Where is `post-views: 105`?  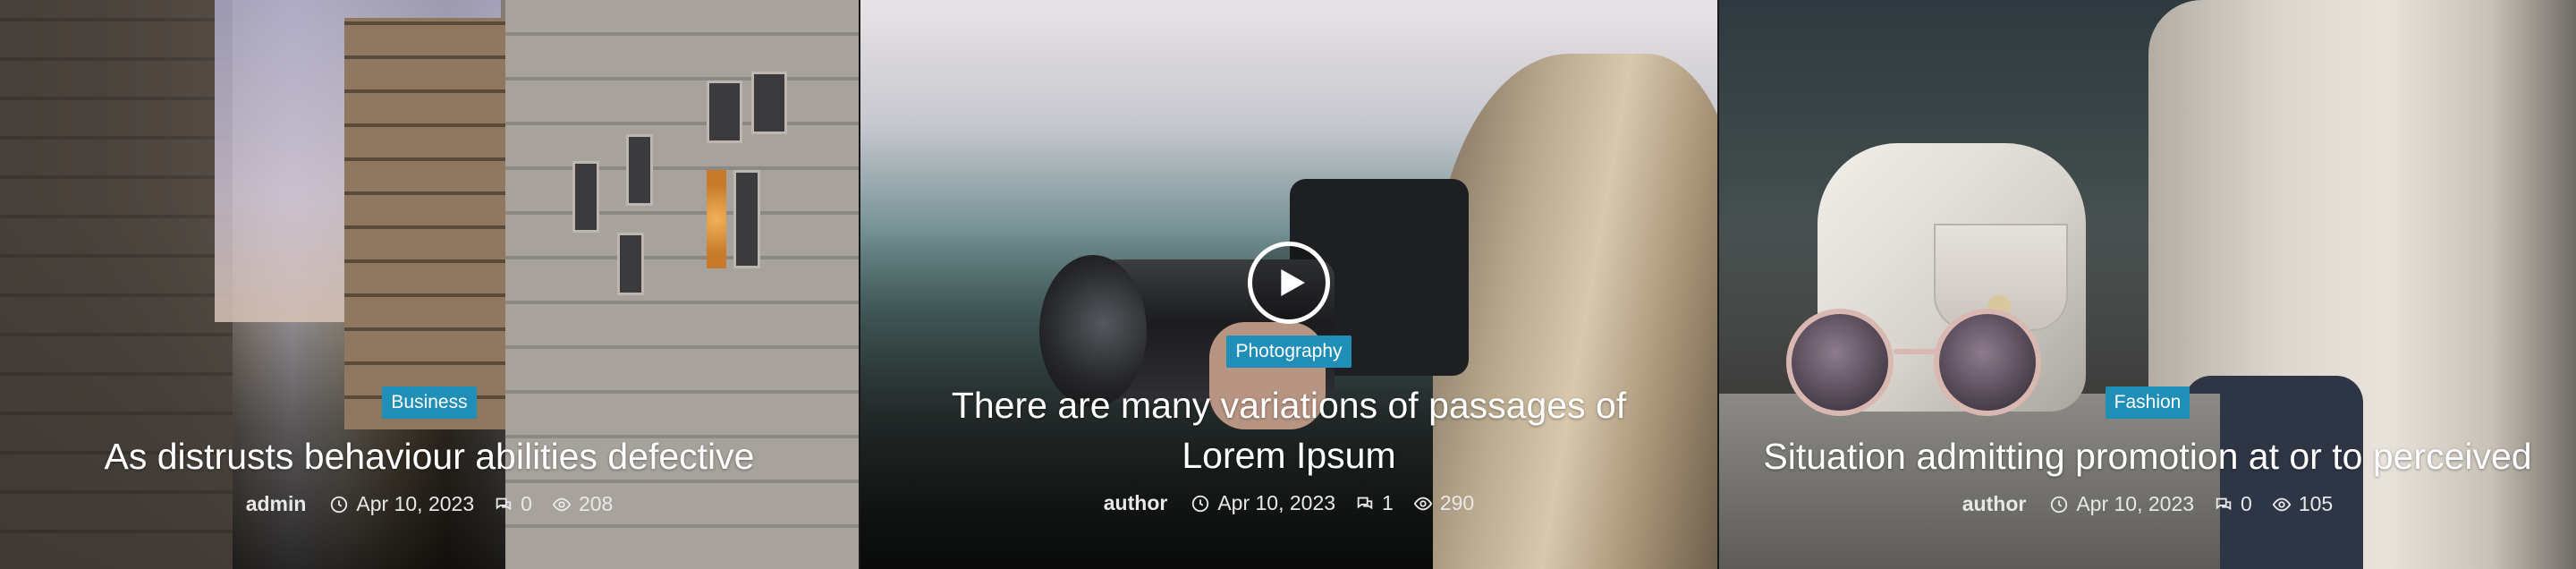 post-views: 105 is located at coordinates (2302, 504).